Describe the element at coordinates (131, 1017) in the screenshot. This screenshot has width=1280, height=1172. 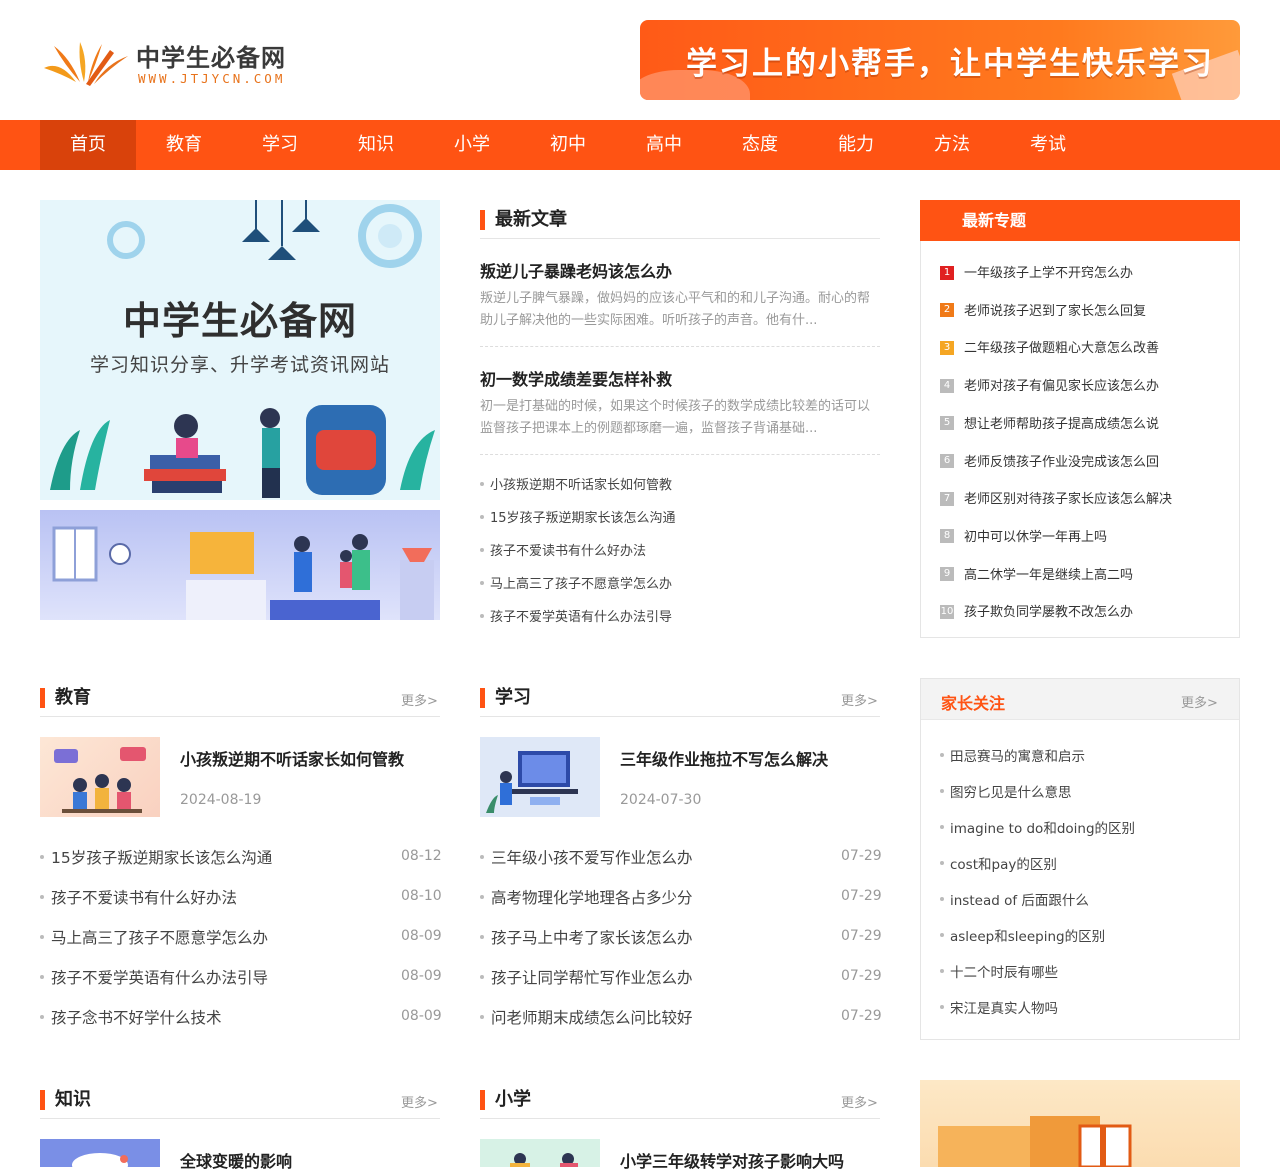
I see `education-list-item: 孩子念书不好学什么技术` at that location.